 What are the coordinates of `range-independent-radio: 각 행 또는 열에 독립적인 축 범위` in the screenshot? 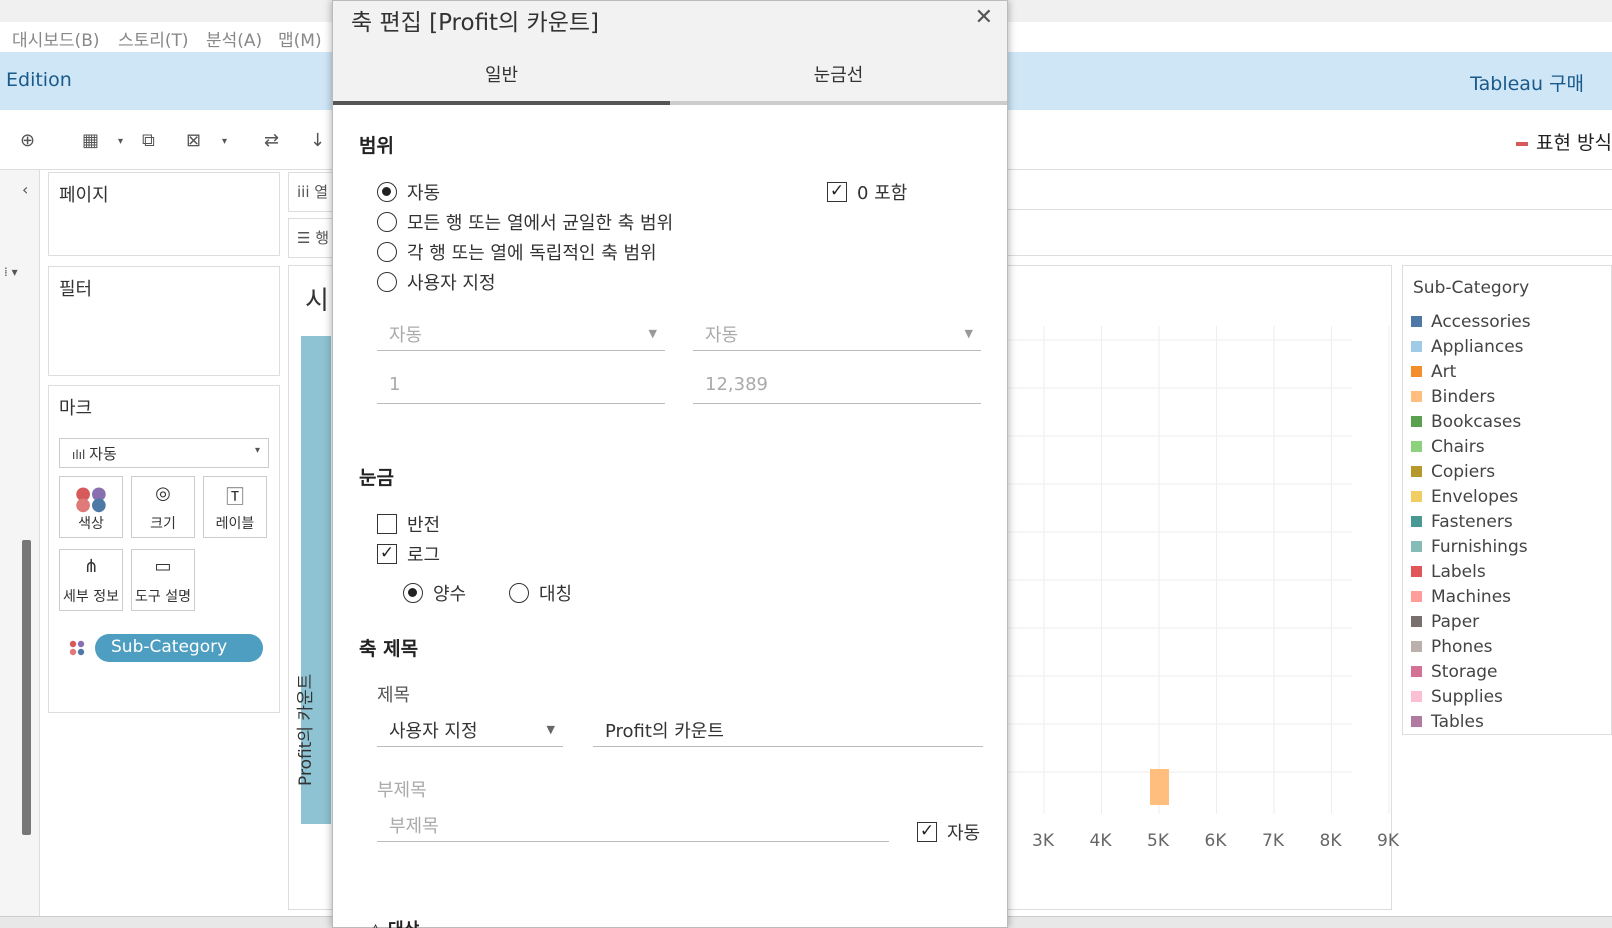 It's located at (517, 252).